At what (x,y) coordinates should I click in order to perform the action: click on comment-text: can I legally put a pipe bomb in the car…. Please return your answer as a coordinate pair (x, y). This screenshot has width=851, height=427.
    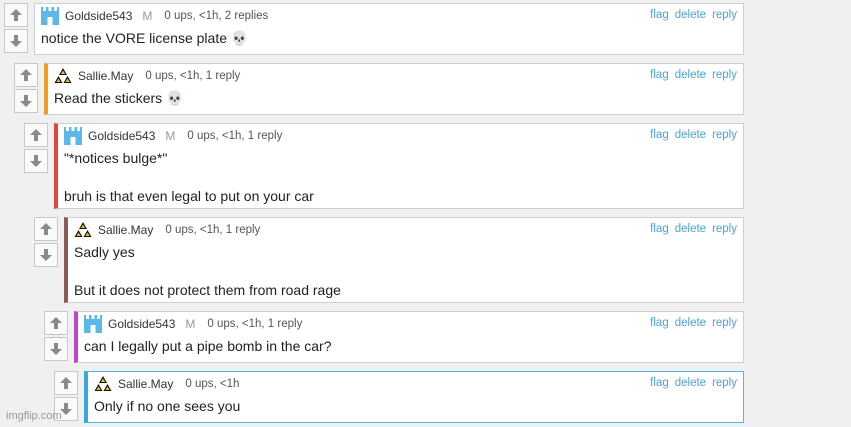
    Looking at the image, I should click on (208, 346).